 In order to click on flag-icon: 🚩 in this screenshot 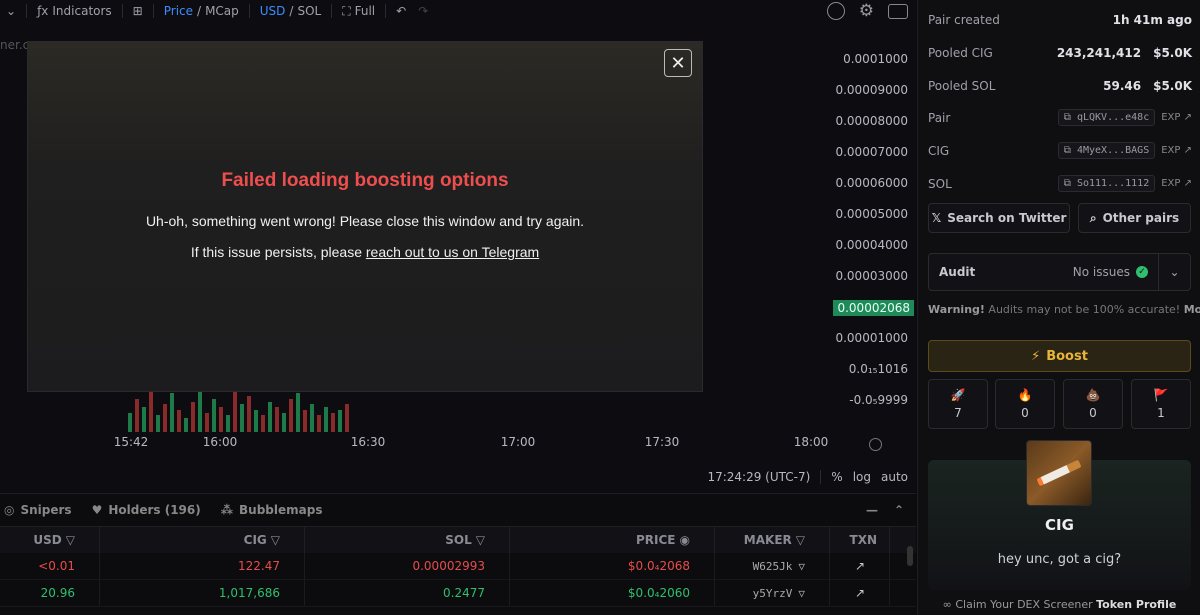, I will do `click(1161, 395)`.